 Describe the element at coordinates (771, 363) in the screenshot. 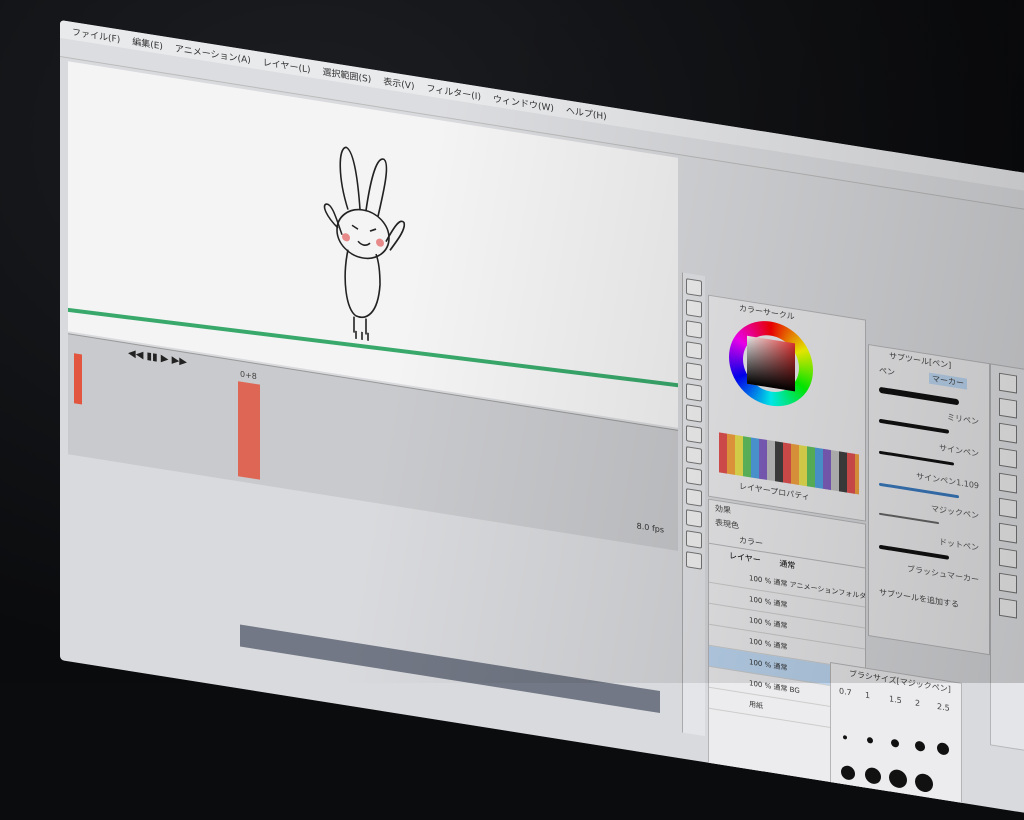

I see `color-square` at that location.